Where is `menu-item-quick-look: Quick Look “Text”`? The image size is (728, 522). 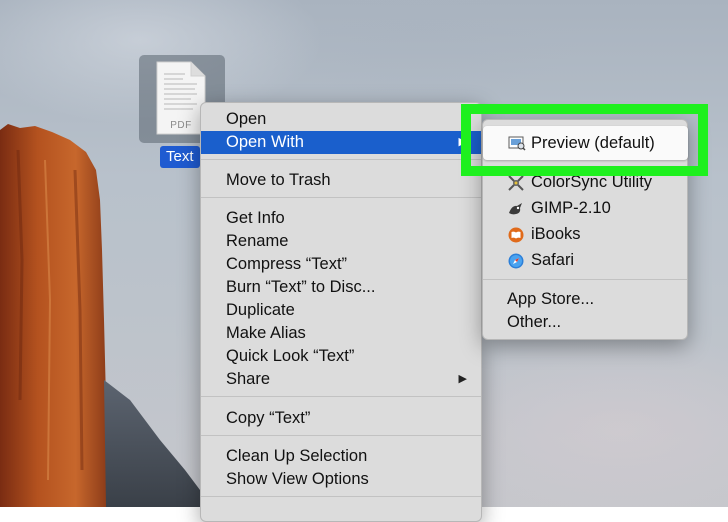 menu-item-quick-look: Quick Look “Text” is located at coordinates (341, 356).